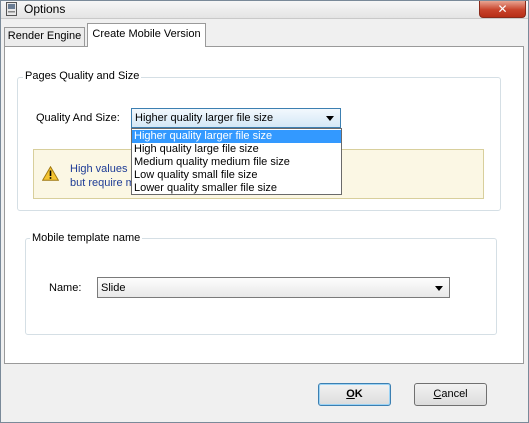  What do you see at coordinates (264, 10) in the screenshot?
I see `title-bar: Options ✕` at bounding box center [264, 10].